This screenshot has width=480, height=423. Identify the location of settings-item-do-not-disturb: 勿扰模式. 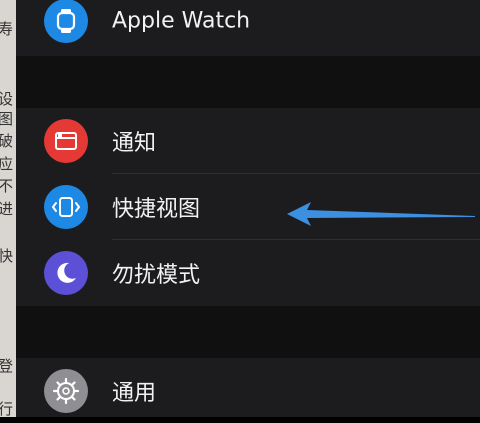
(248, 272).